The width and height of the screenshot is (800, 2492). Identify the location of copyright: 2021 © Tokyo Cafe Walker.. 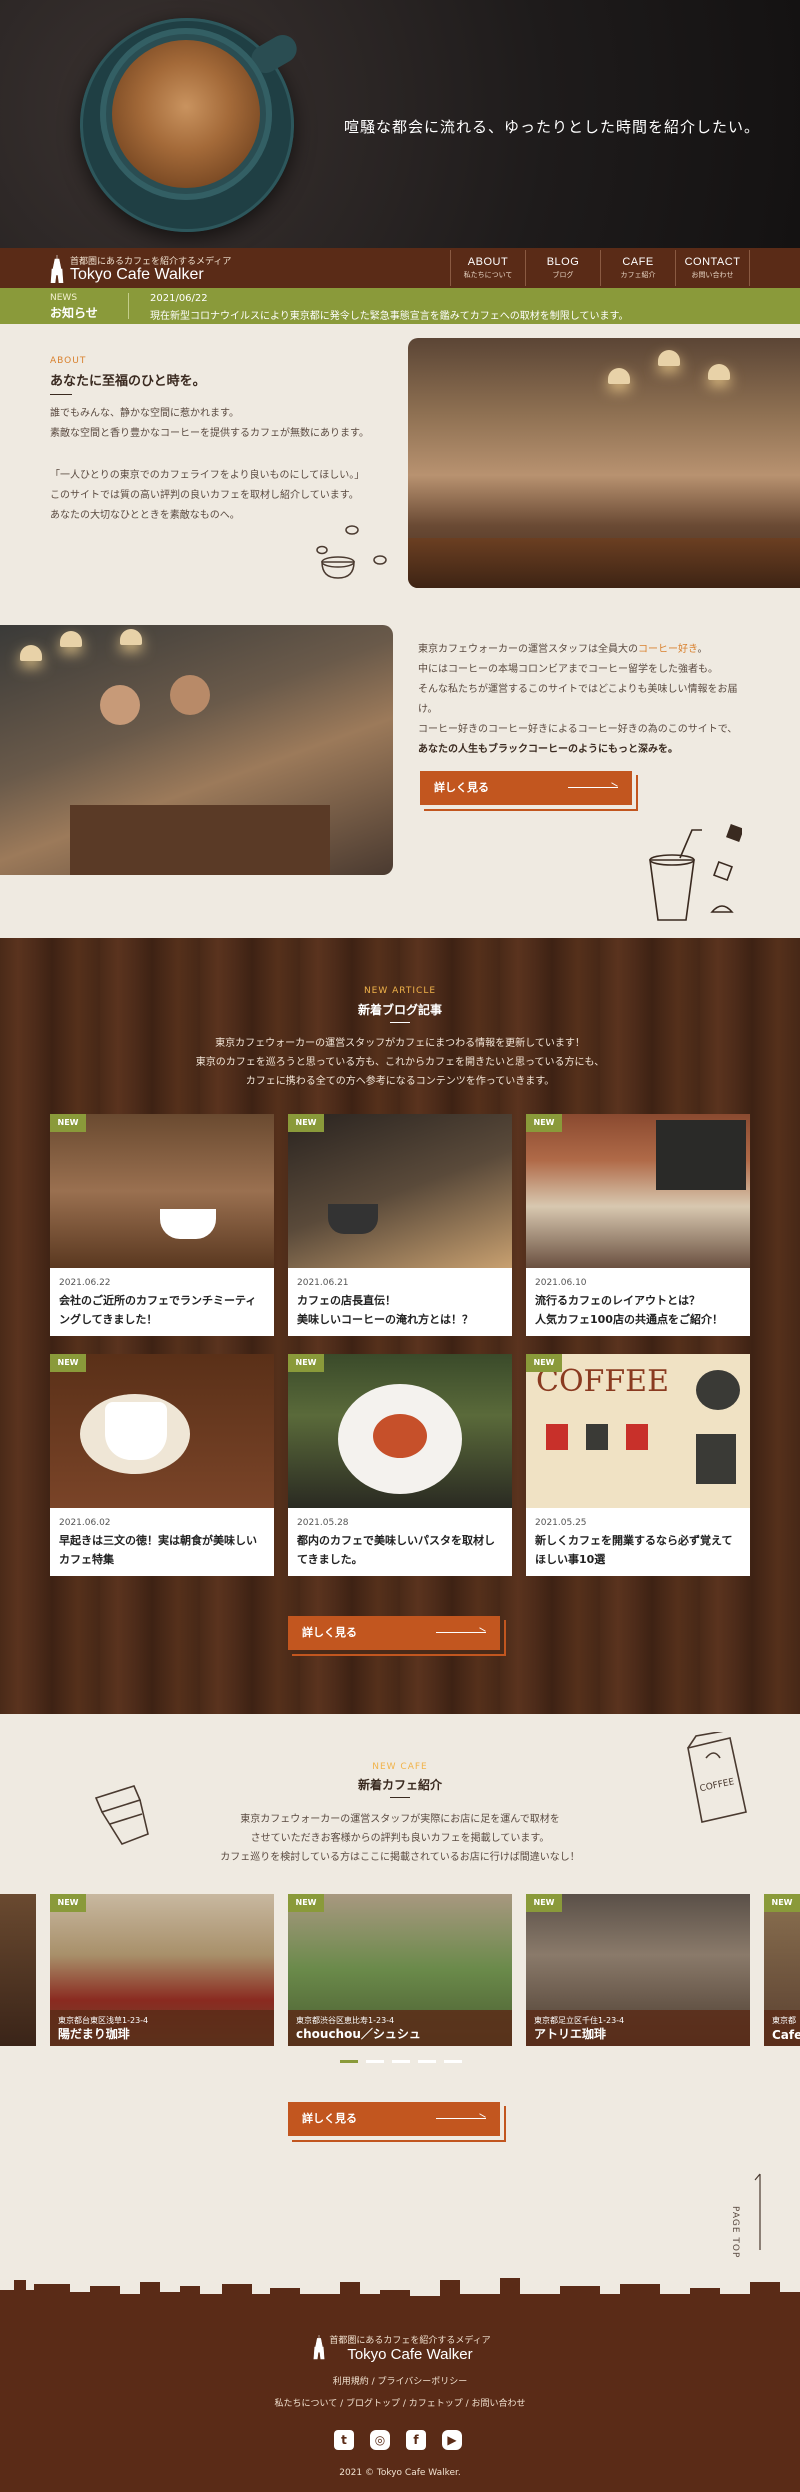
(400, 2473).